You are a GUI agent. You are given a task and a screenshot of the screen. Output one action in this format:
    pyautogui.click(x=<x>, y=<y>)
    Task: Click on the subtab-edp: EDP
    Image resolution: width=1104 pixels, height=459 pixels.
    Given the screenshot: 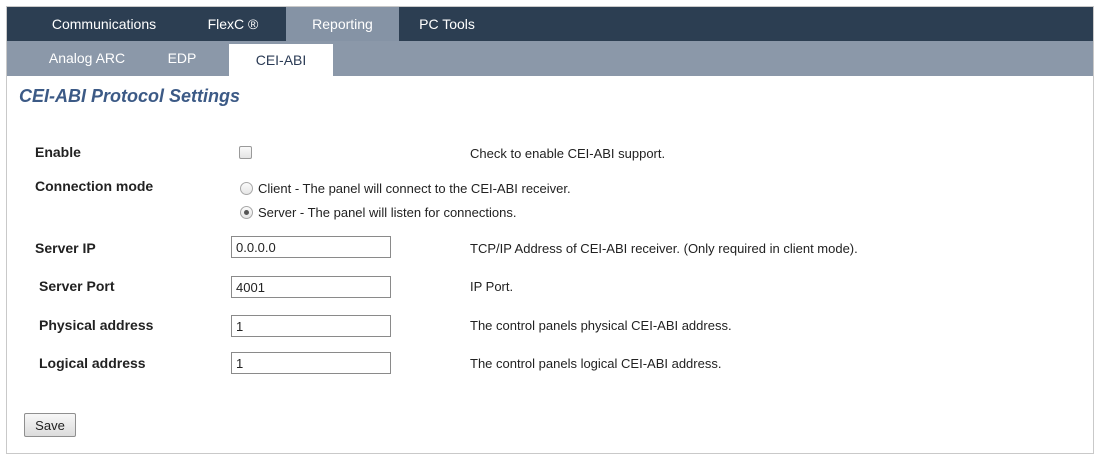 What is the action you would take?
    pyautogui.click(x=182, y=58)
    